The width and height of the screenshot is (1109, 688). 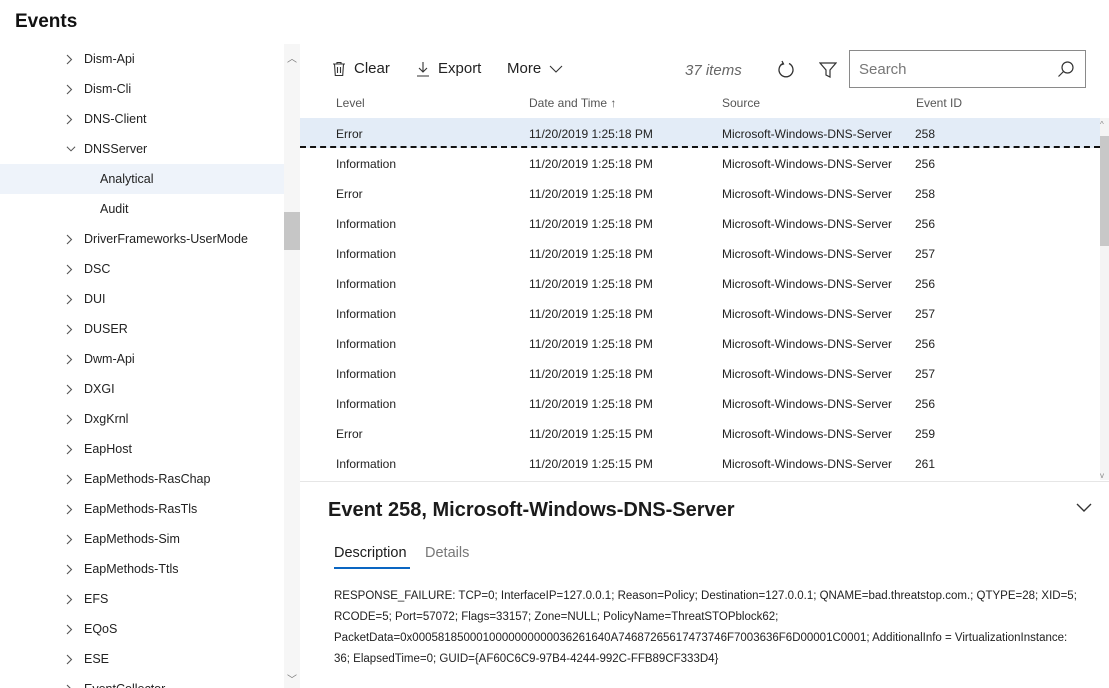 I want to click on grid-scroll-down-icon: v, so click(x=1102, y=475).